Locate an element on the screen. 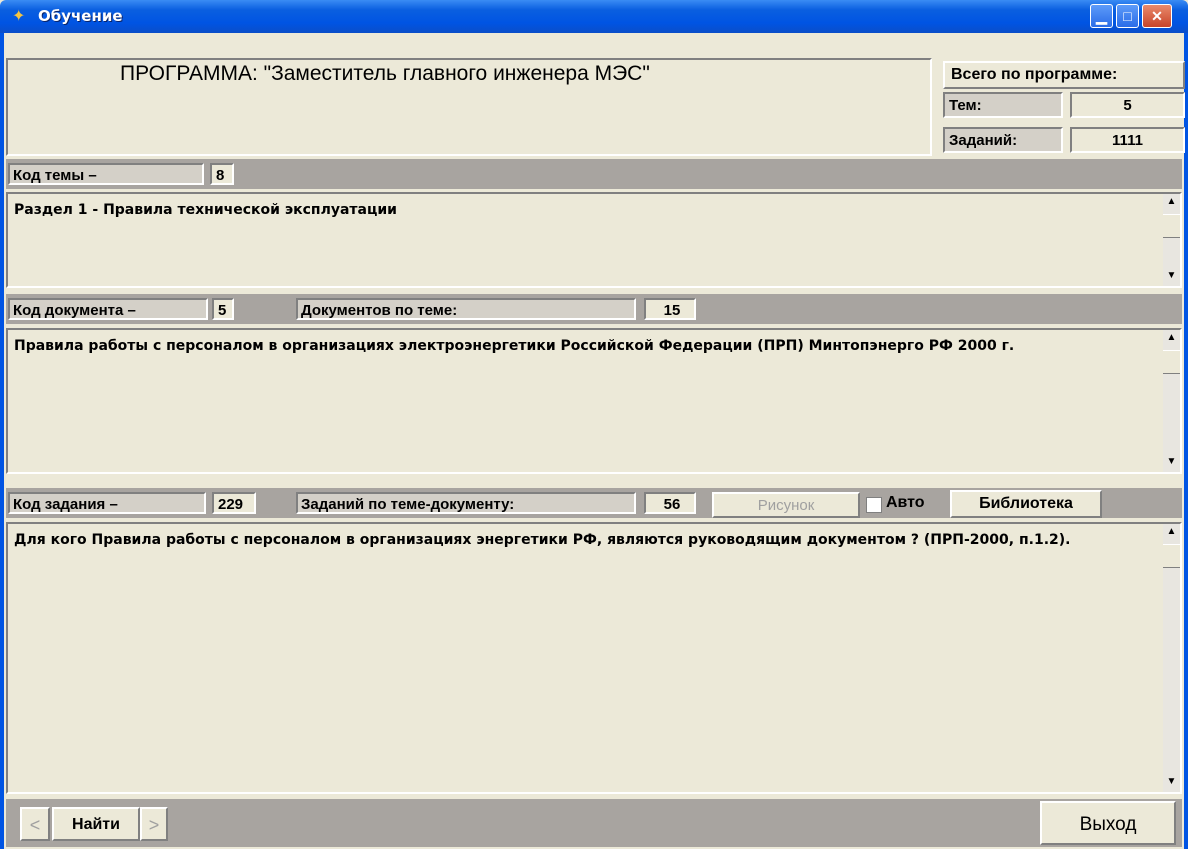 The image size is (1188, 849). topic-code-value: 8 is located at coordinates (222, 174).